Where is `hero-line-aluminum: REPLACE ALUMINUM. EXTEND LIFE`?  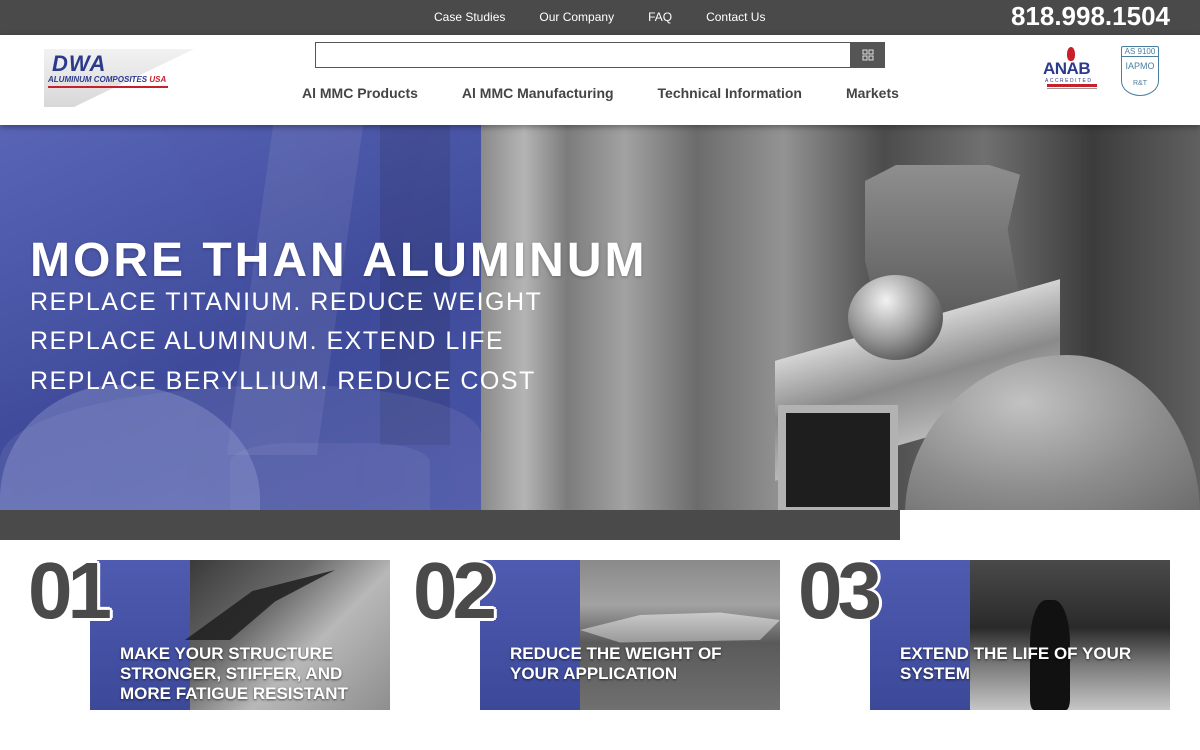
hero-line-aluminum: REPLACE ALUMINUM. EXTEND LIFE is located at coordinates (267, 341).